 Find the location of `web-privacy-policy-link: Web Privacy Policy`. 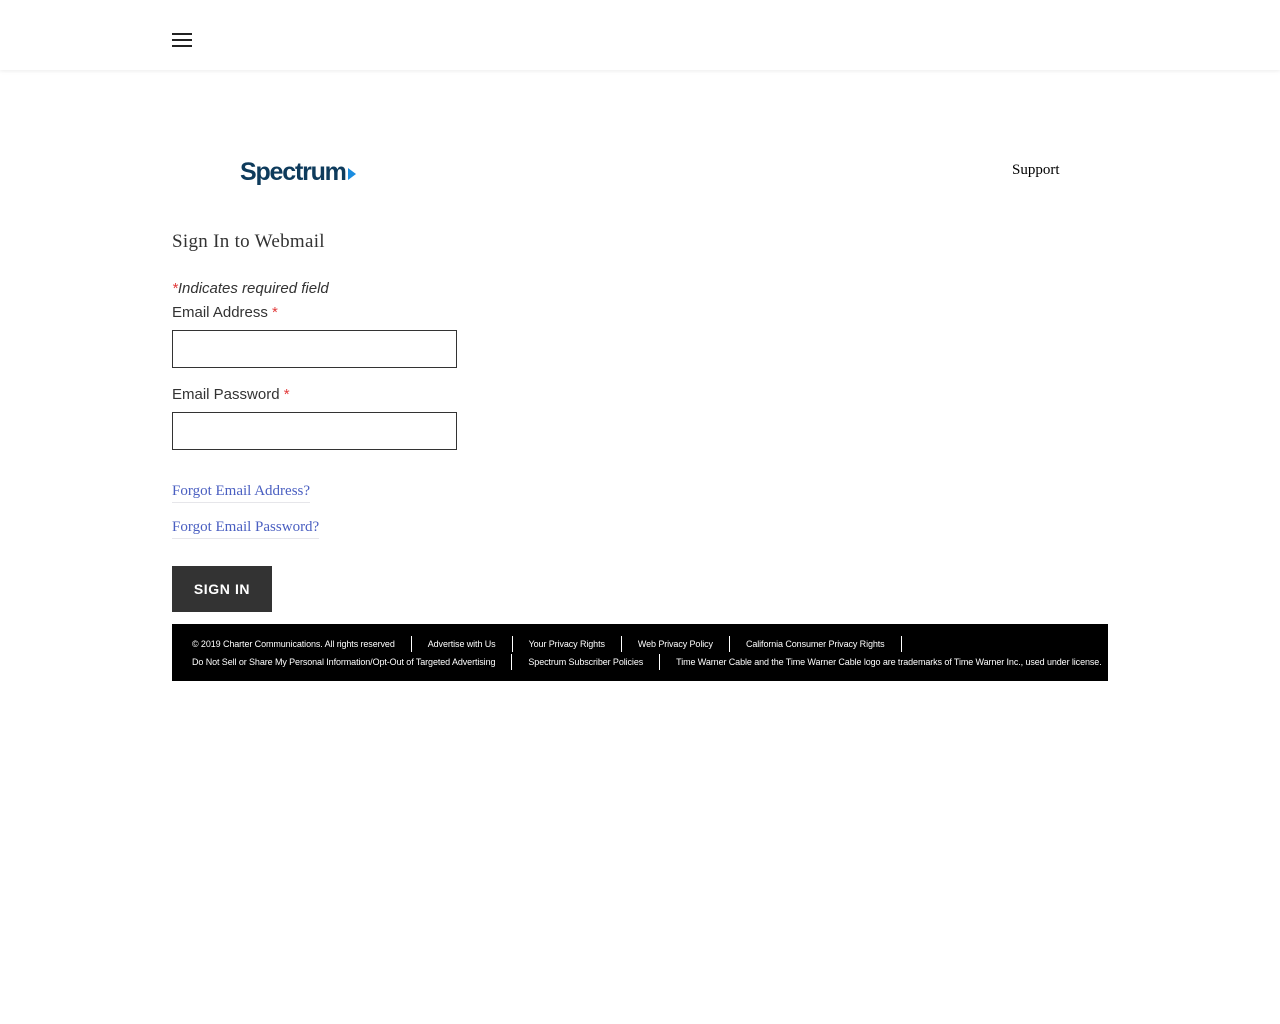

web-privacy-policy-link: Web Privacy Policy is located at coordinates (675, 644).